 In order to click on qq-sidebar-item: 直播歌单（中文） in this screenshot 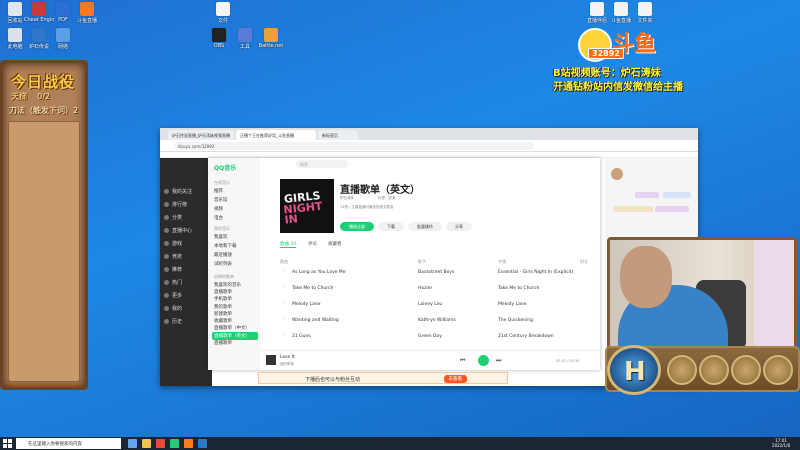, I will do `click(232, 328)`.